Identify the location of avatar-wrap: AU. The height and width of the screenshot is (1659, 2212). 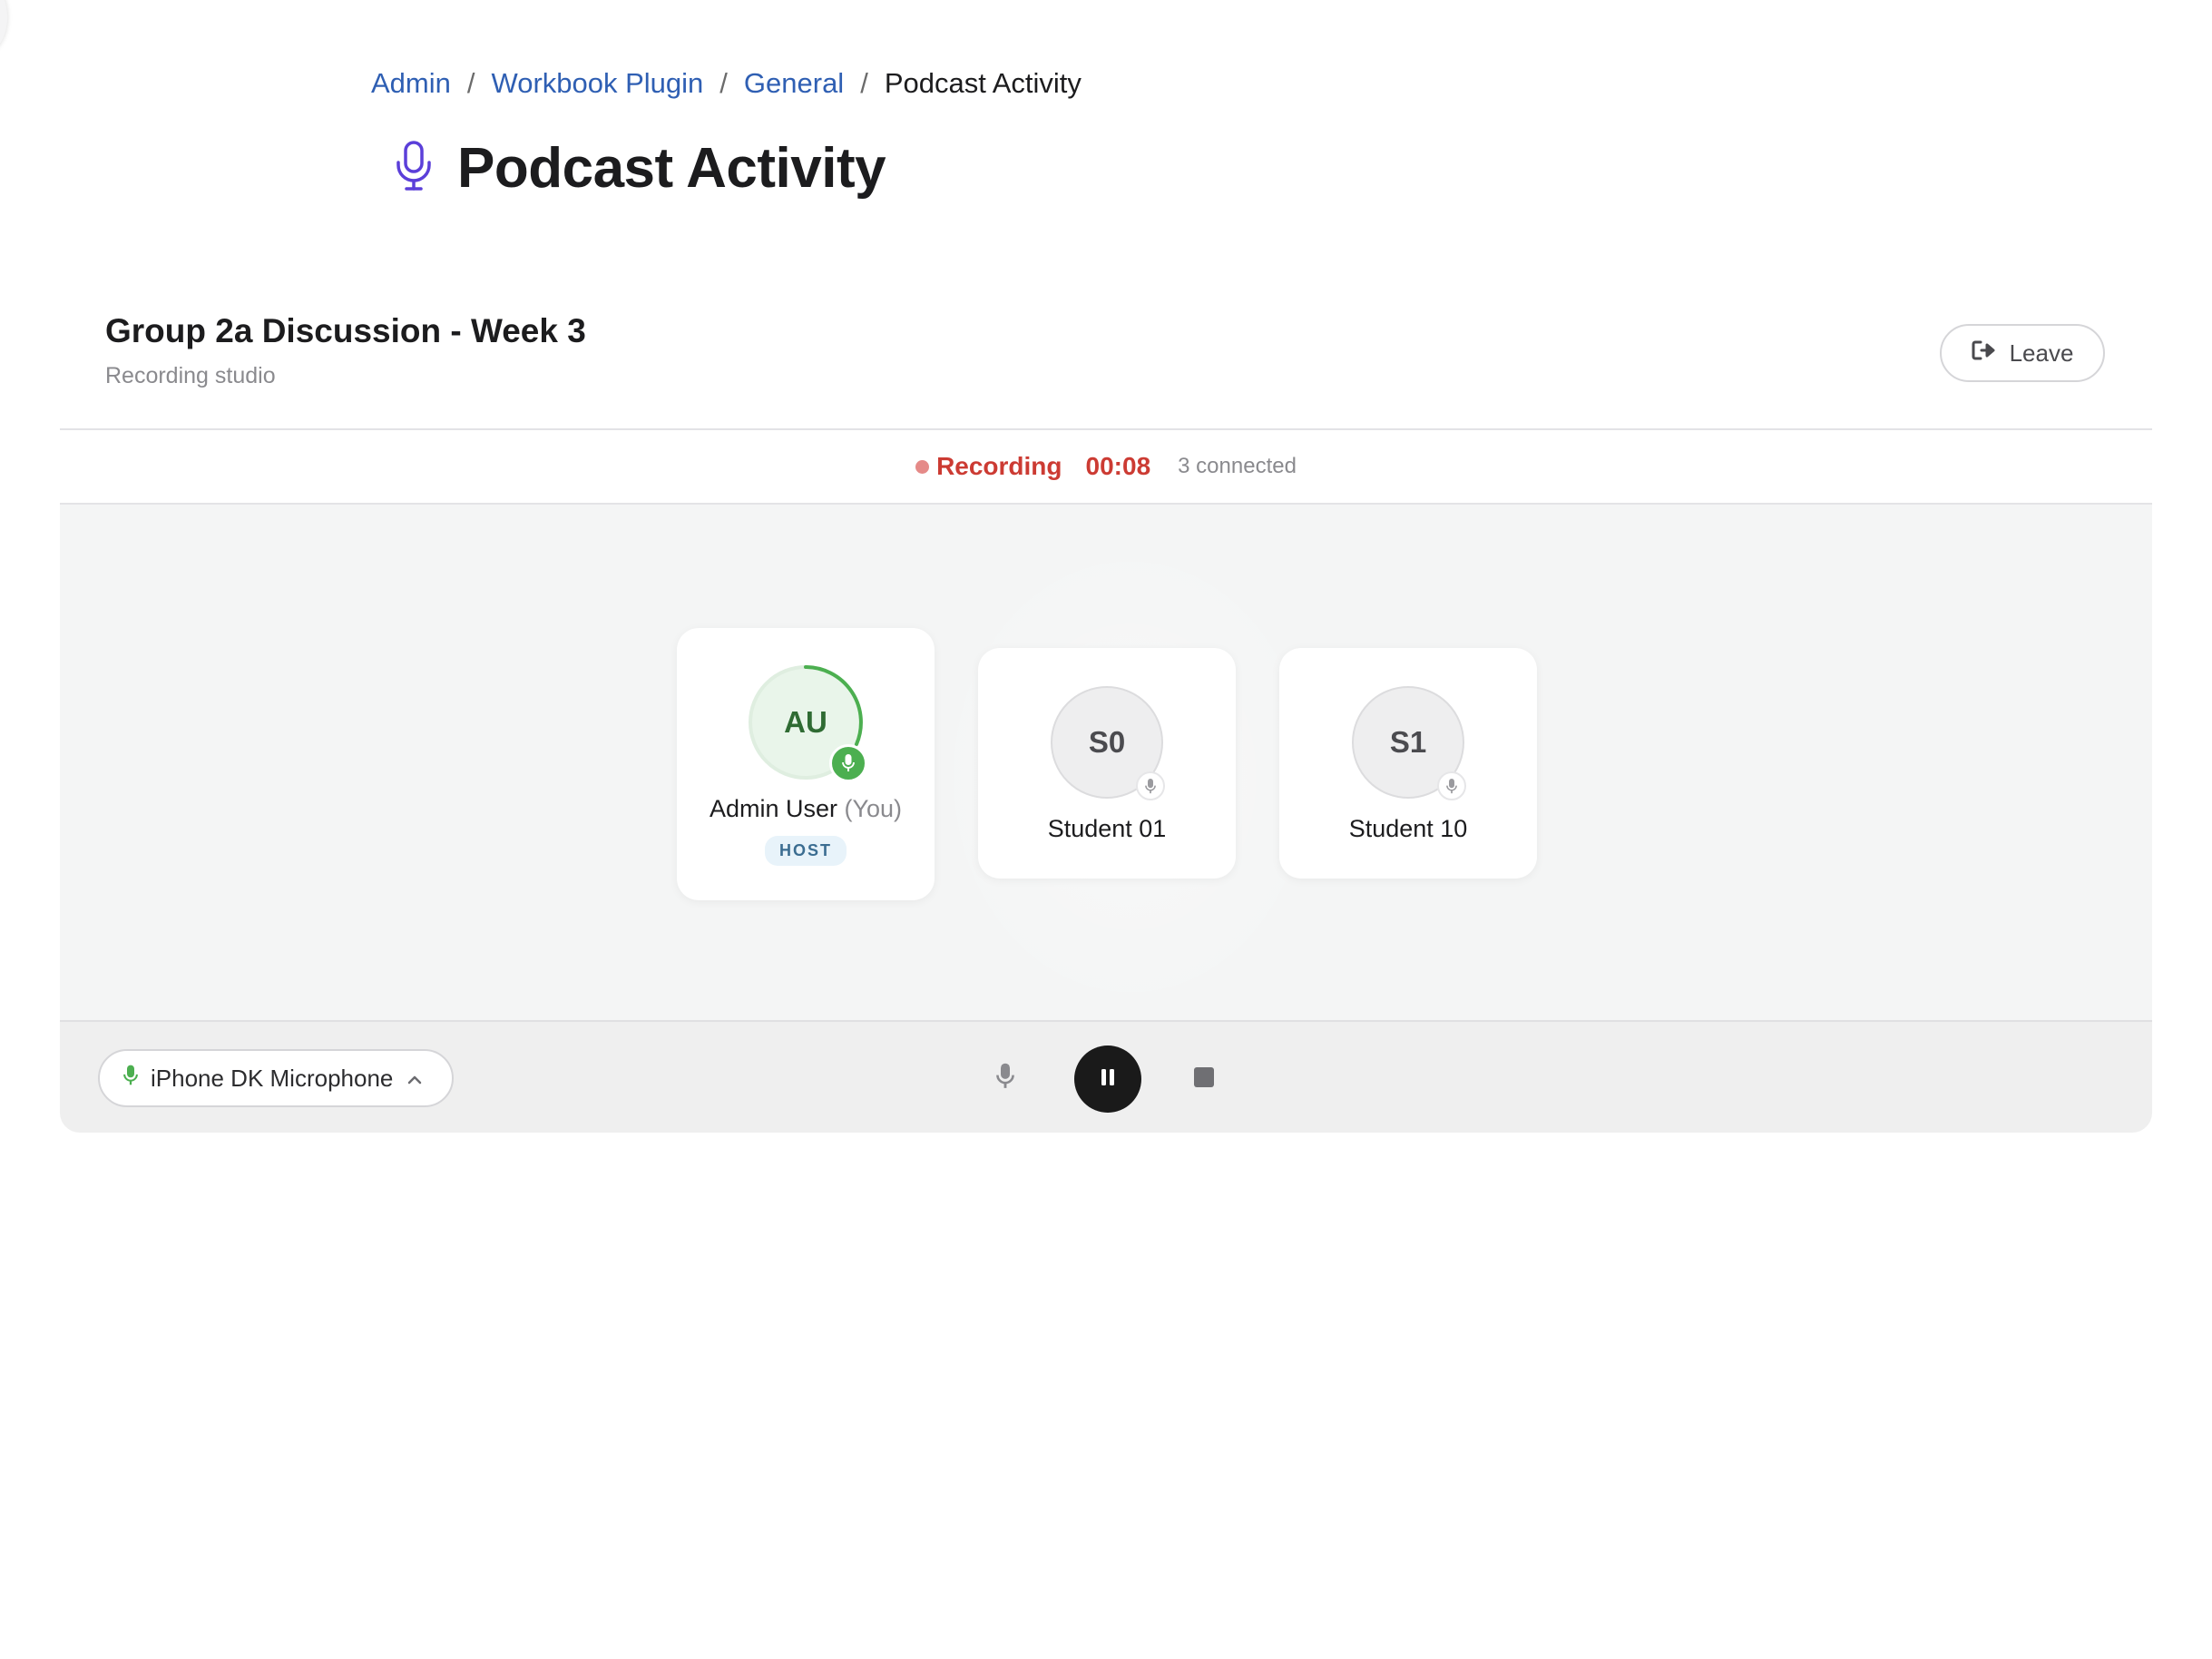
(808, 723).